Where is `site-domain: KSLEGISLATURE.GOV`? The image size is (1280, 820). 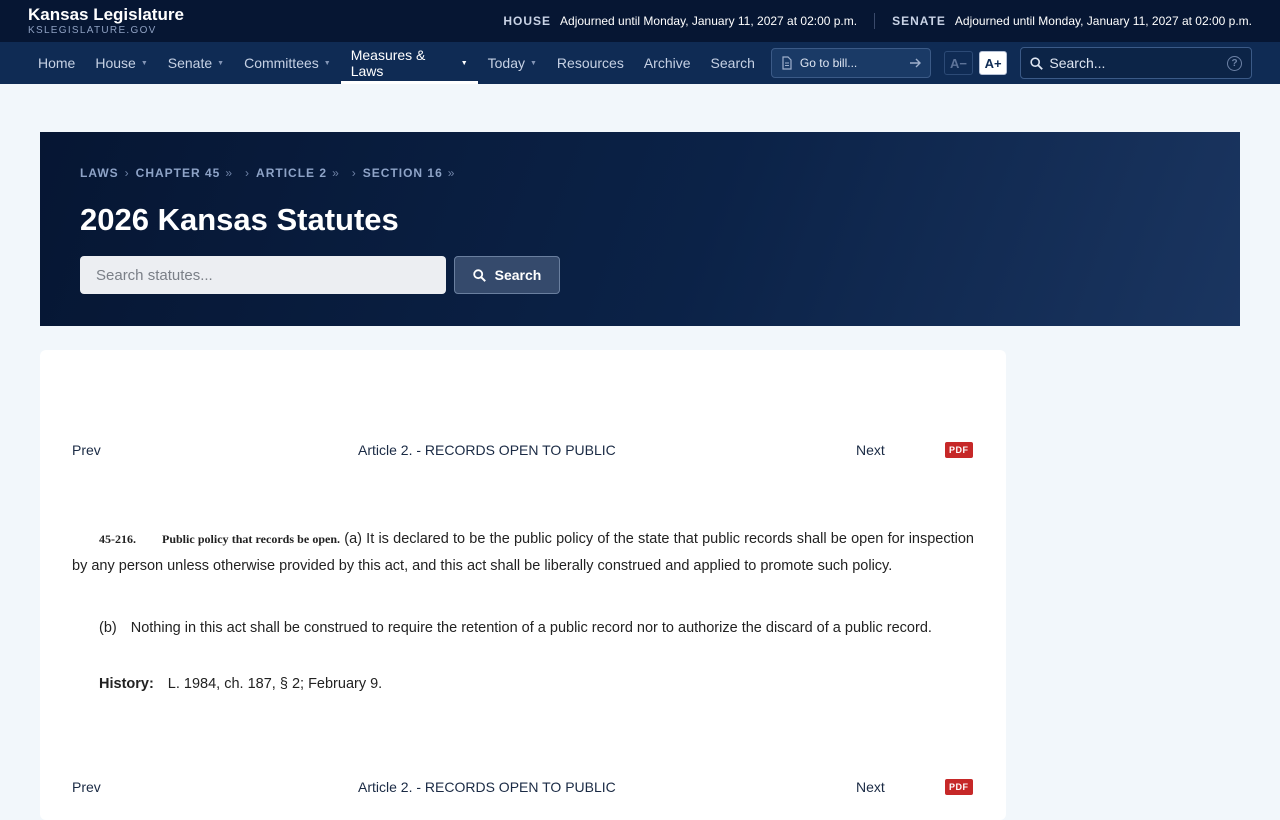 site-domain: KSLEGISLATURE.GOV is located at coordinates (92, 30).